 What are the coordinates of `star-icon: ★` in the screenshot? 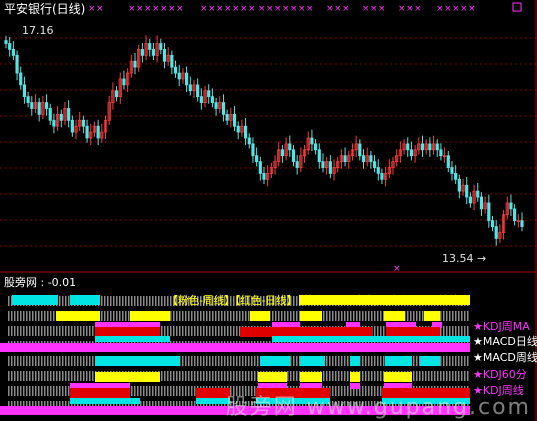 It's located at (478, 341).